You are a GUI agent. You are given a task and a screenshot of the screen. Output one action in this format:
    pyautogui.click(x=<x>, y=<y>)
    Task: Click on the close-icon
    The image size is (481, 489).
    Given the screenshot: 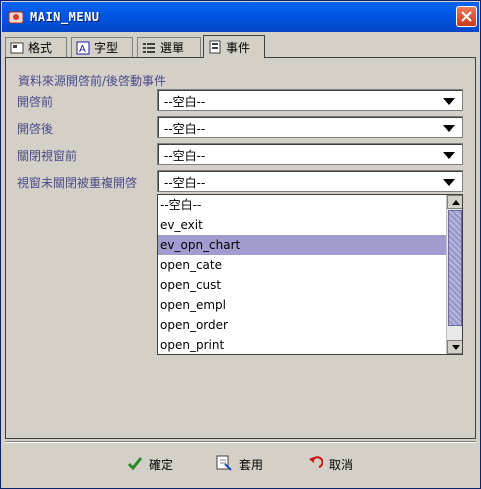 What is the action you would take?
    pyautogui.click(x=466, y=16)
    